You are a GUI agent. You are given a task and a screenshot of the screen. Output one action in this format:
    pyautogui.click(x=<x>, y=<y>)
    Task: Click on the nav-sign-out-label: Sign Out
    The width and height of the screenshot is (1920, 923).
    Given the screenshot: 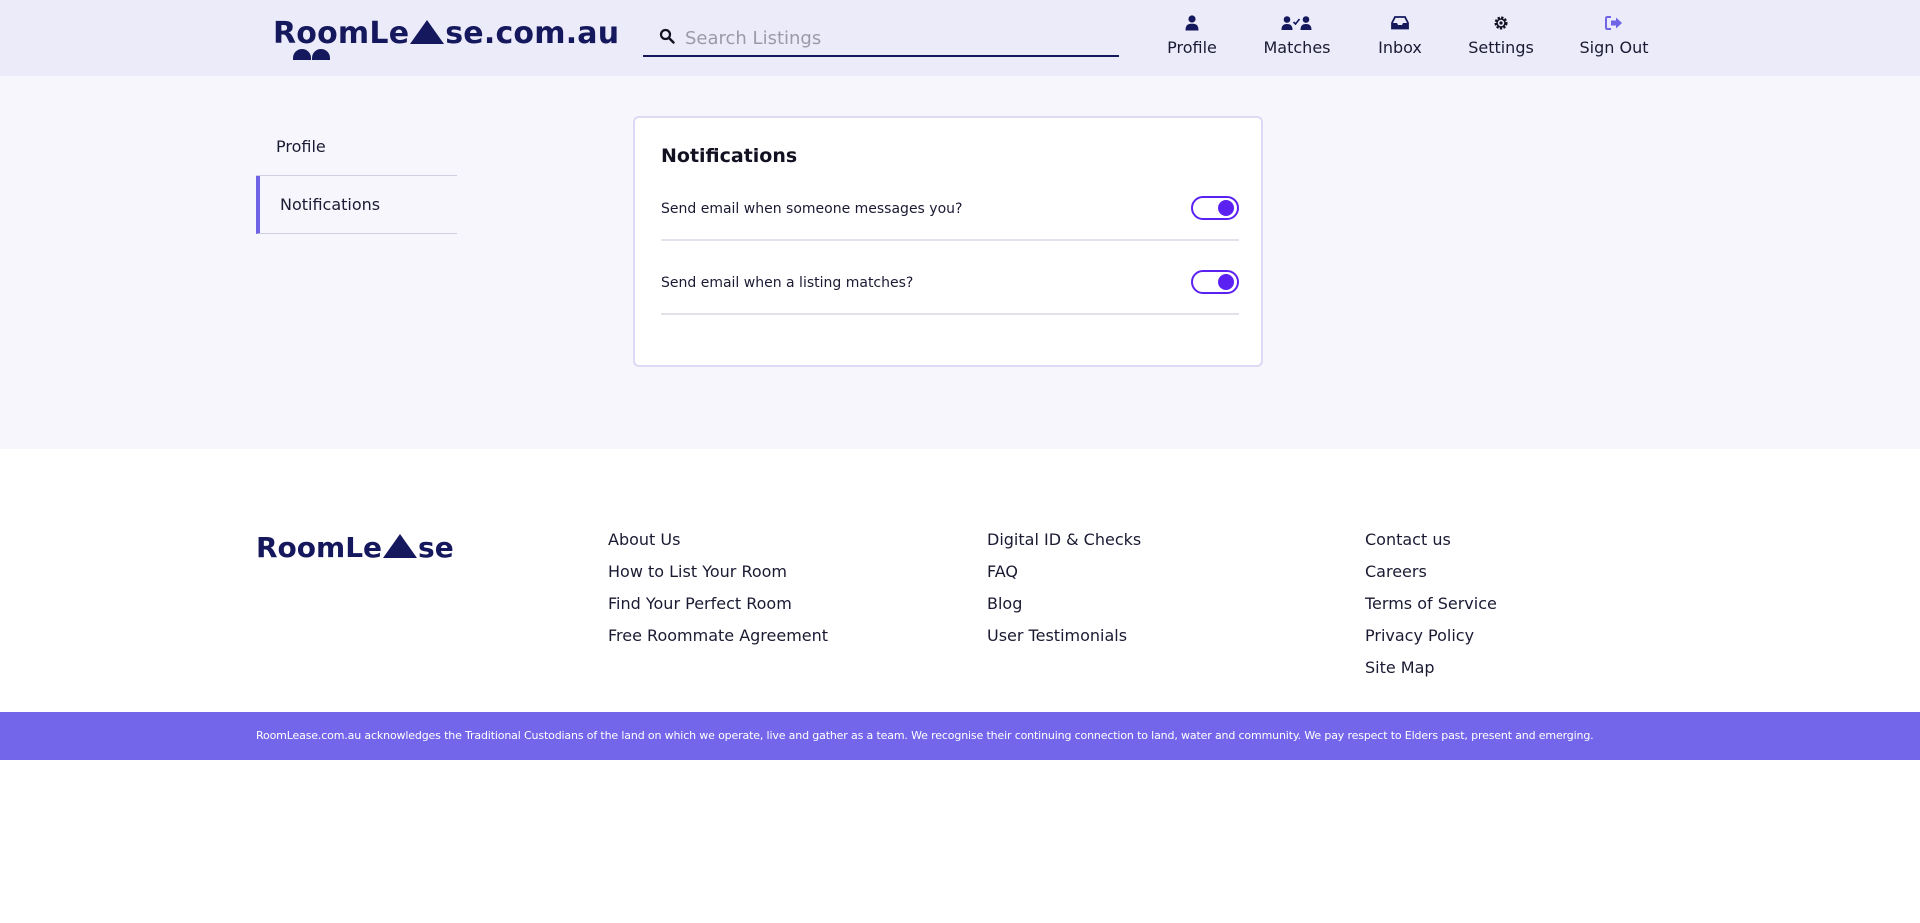 What is the action you would take?
    pyautogui.click(x=1614, y=47)
    